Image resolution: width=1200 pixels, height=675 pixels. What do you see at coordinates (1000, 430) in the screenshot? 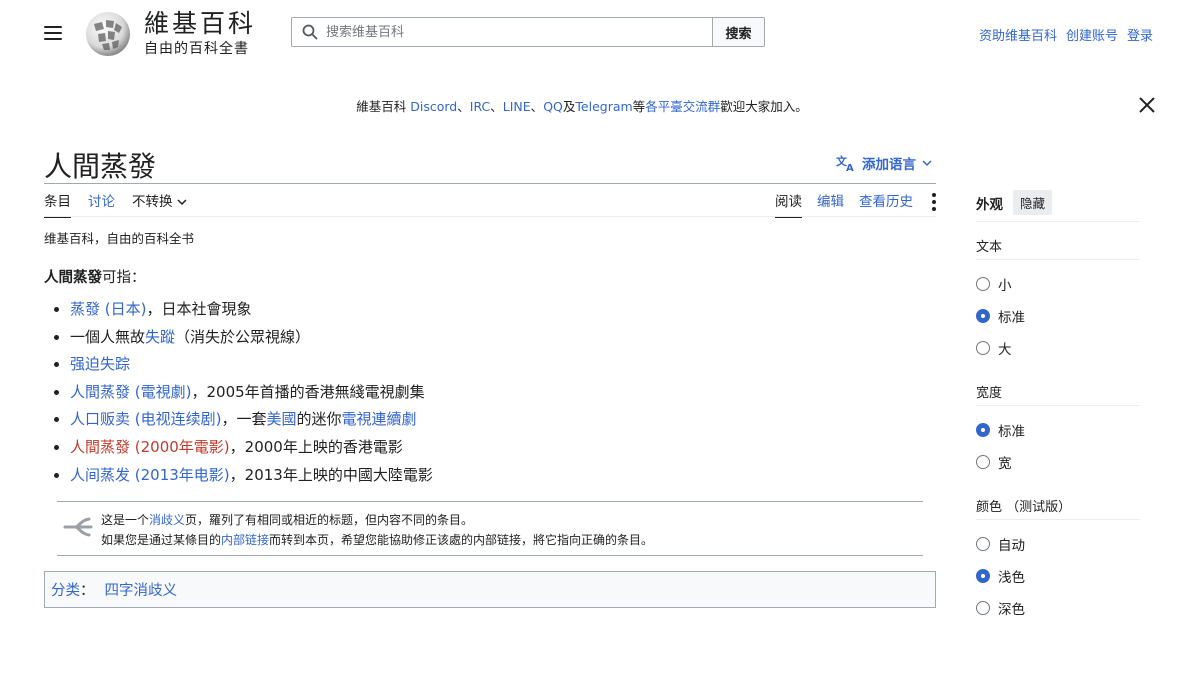
I see `width-standard-option: 标准` at bounding box center [1000, 430].